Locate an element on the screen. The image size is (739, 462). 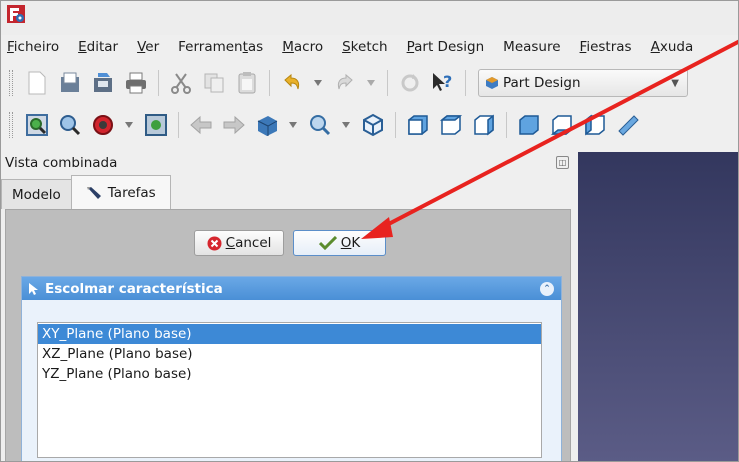
right-view-icon is located at coordinates (484, 125).